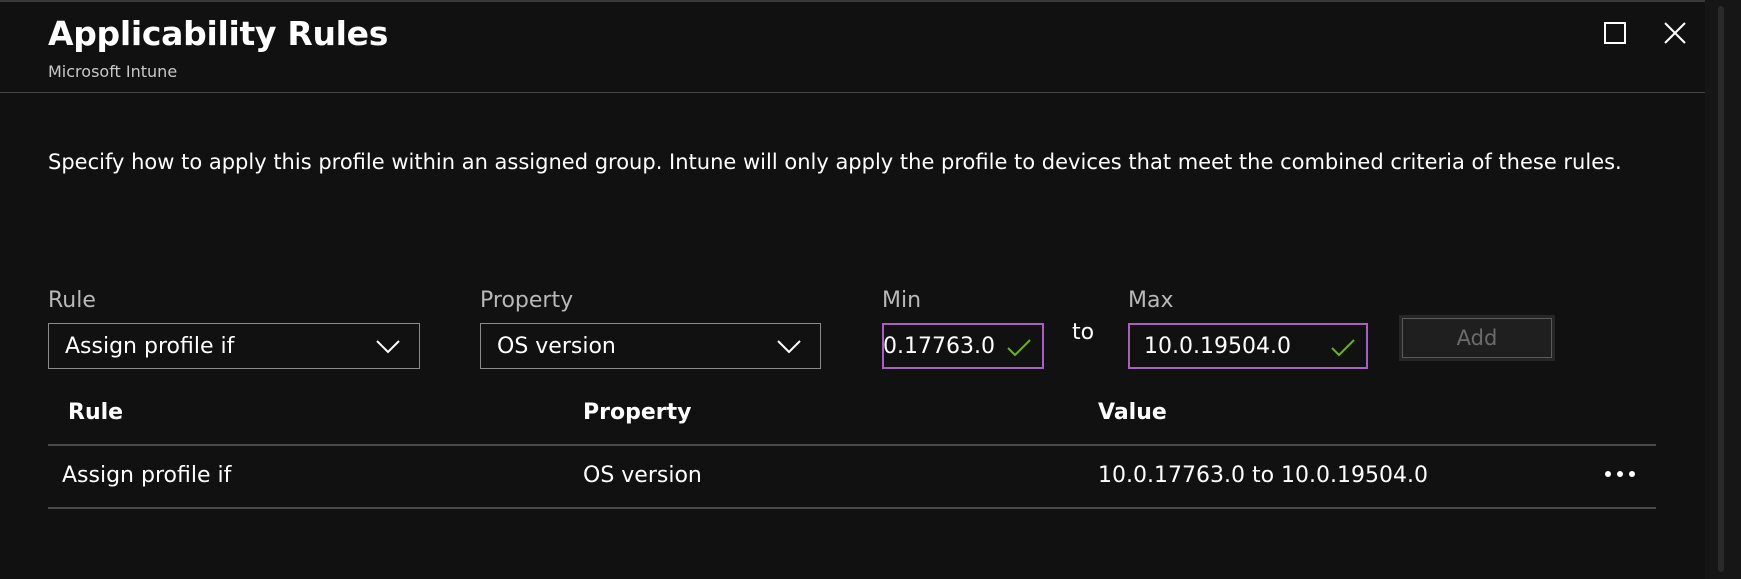 Image resolution: width=1741 pixels, height=579 pixels. Describe the element at coordinates (527, 300) in the screenshot. I see `property-label: Property` at that location.